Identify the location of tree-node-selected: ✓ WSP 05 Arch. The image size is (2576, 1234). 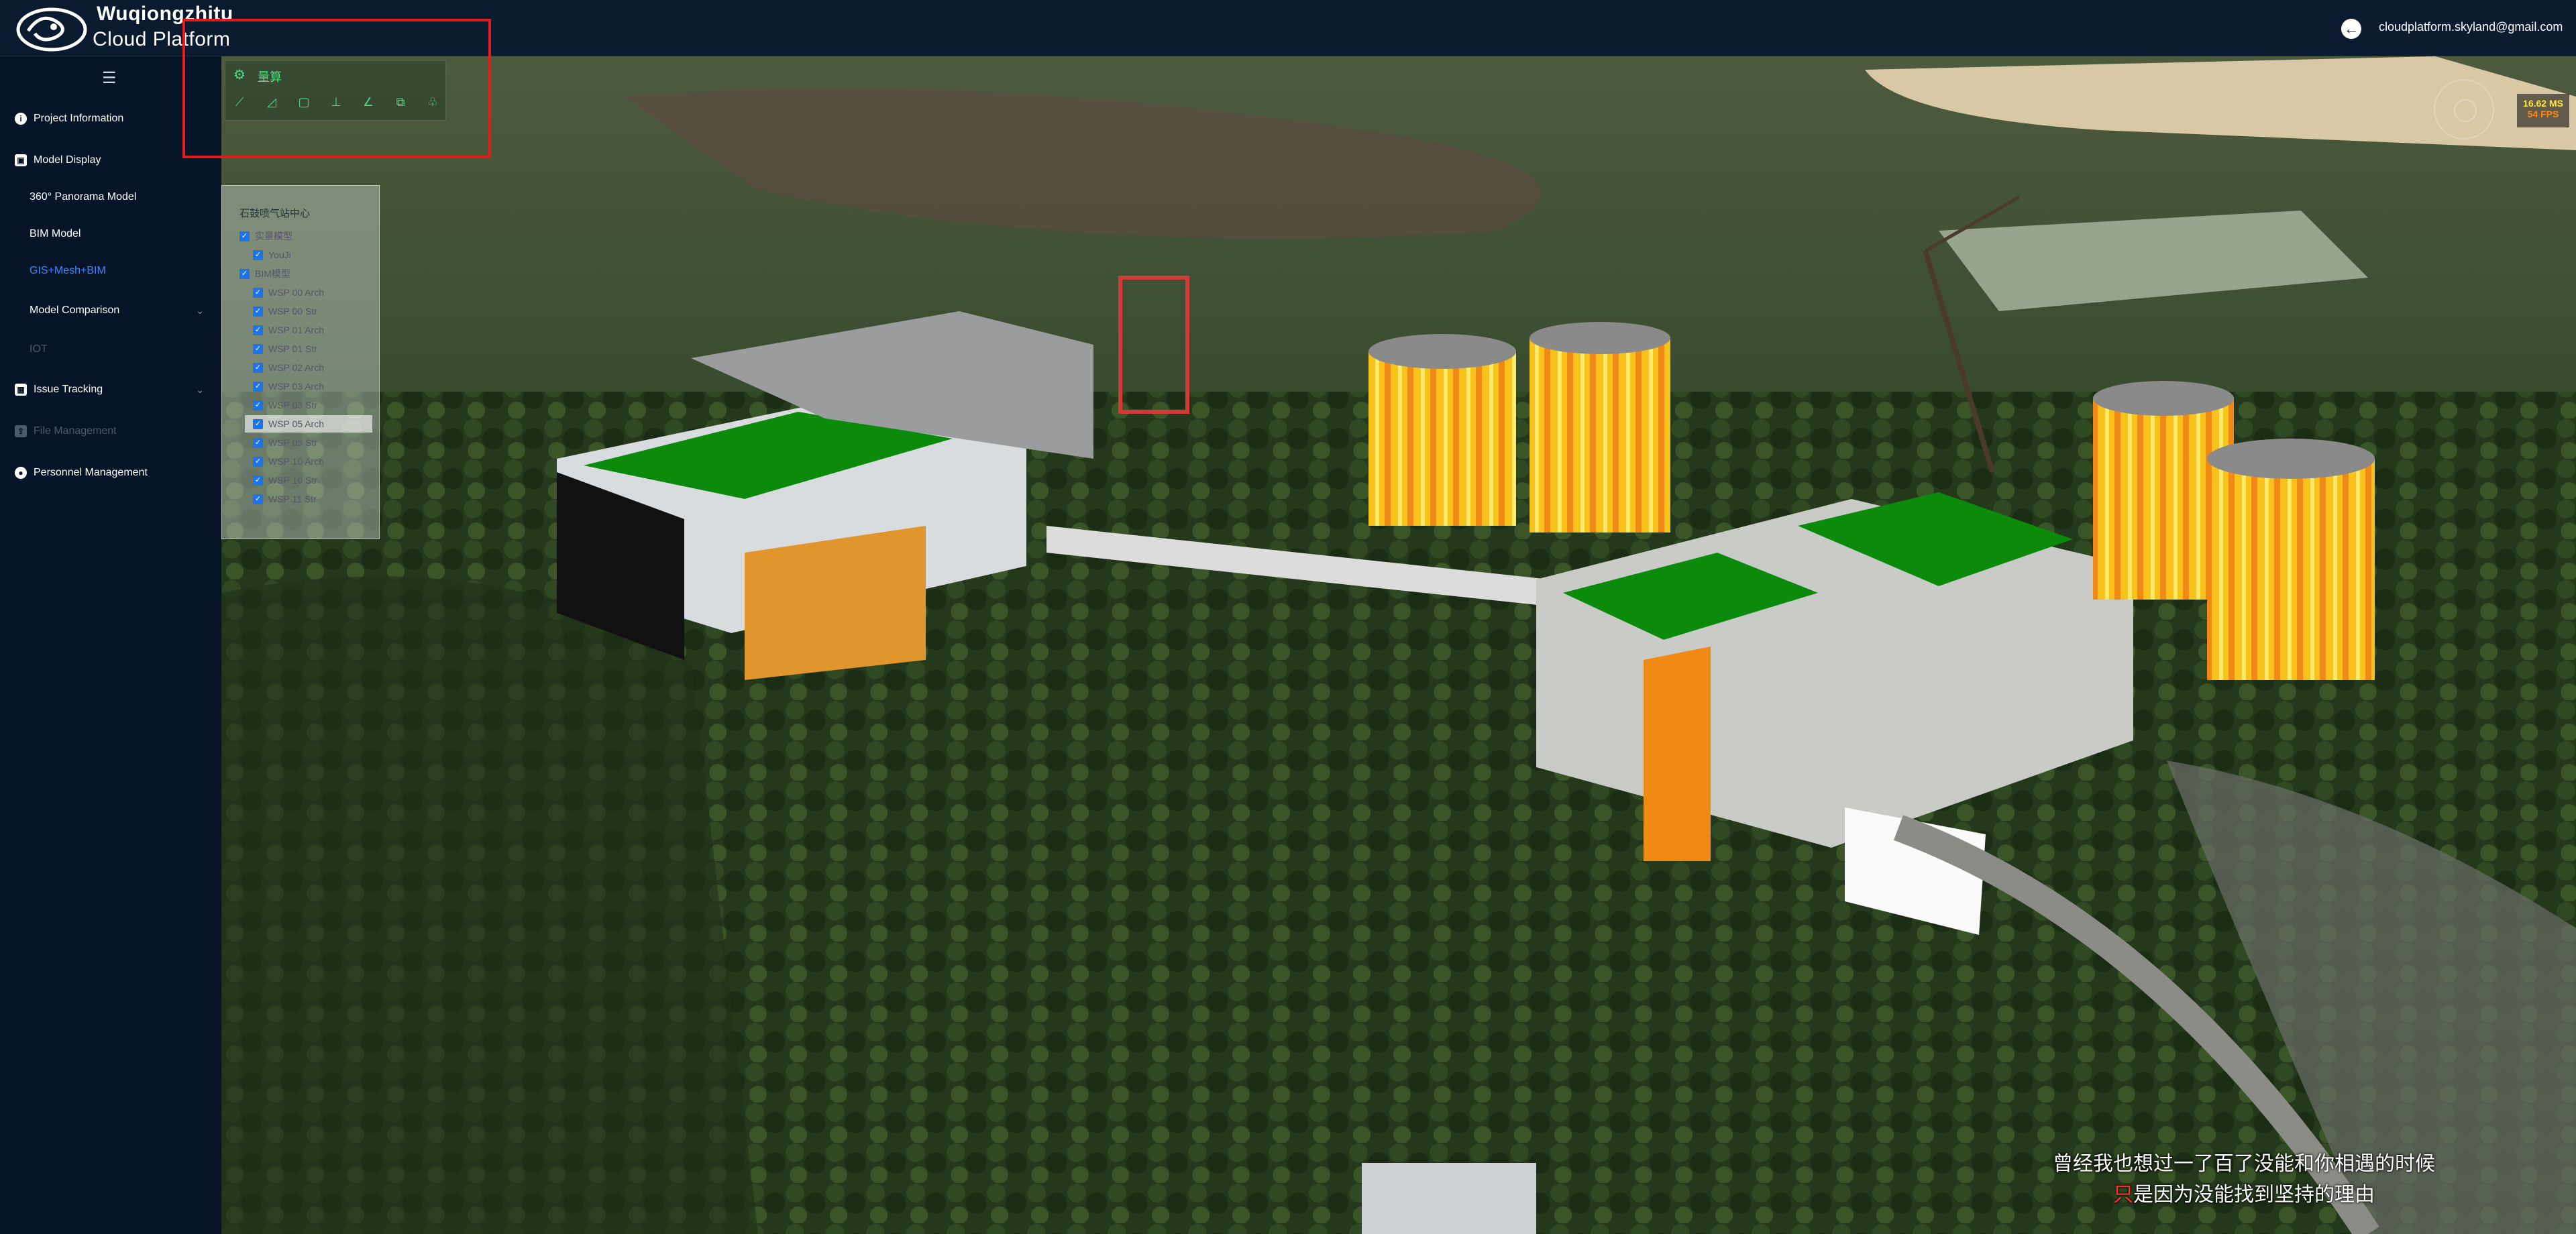
(308, 424).